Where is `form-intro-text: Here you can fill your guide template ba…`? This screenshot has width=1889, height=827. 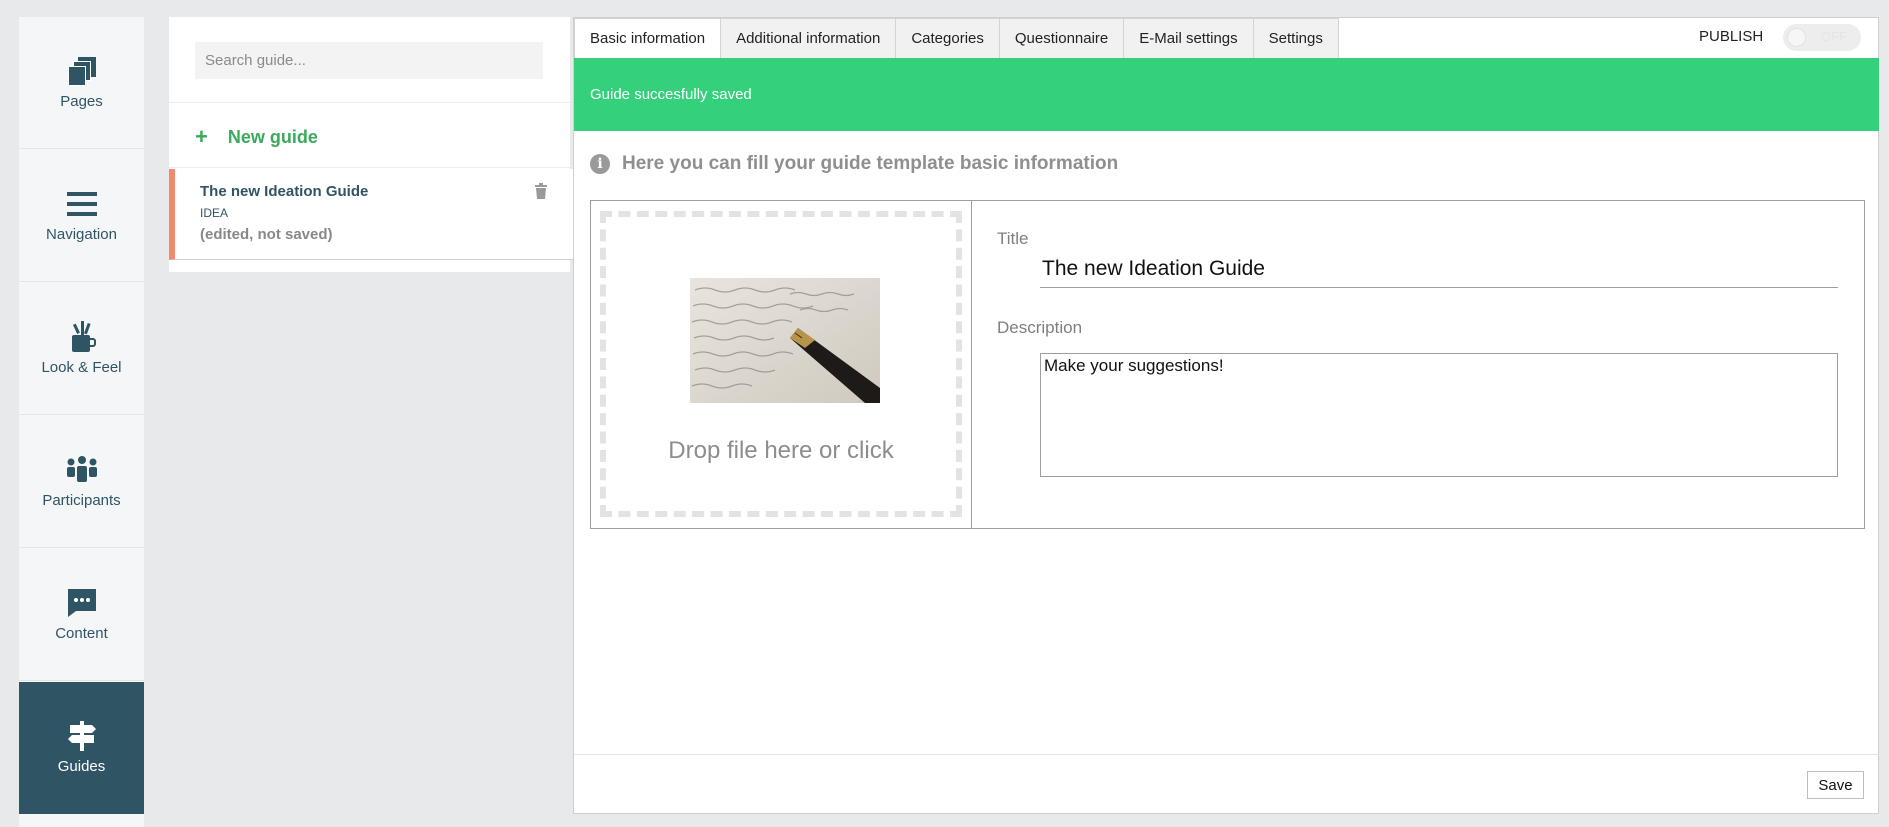
form-intro-text: Here you can fill your guide template ba… is located at coordinates (870, 163).